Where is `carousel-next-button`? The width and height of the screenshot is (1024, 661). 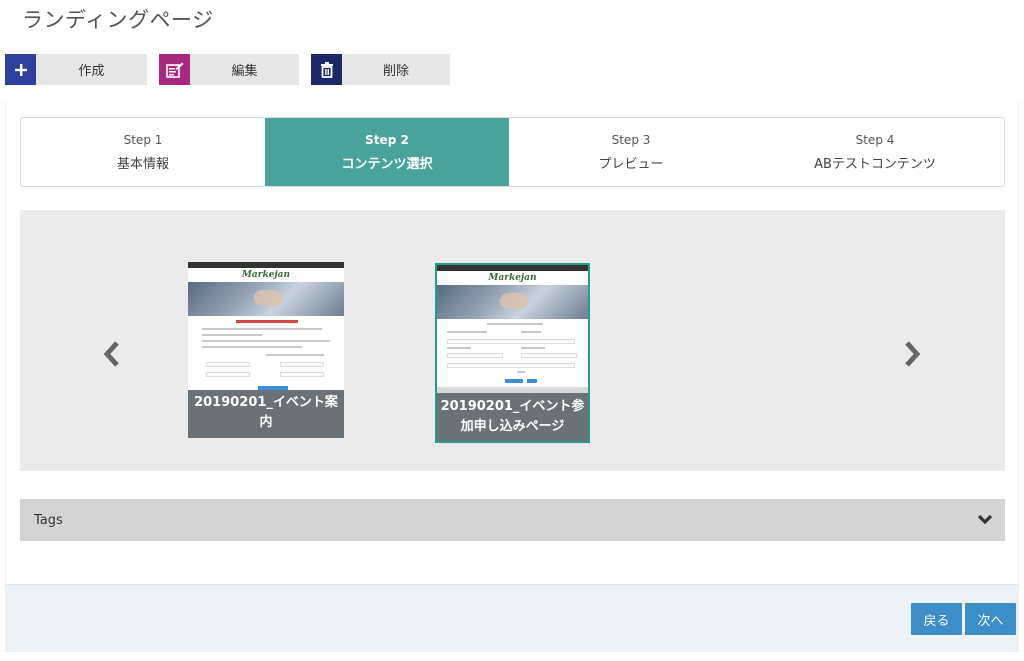
carousel-next-button is located at coordinates (912, 354).